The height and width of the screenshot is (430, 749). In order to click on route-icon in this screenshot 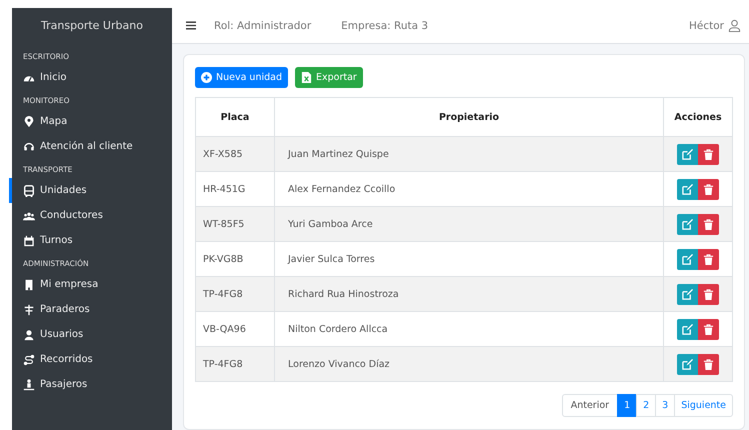, I will do `click(29, 360)`.